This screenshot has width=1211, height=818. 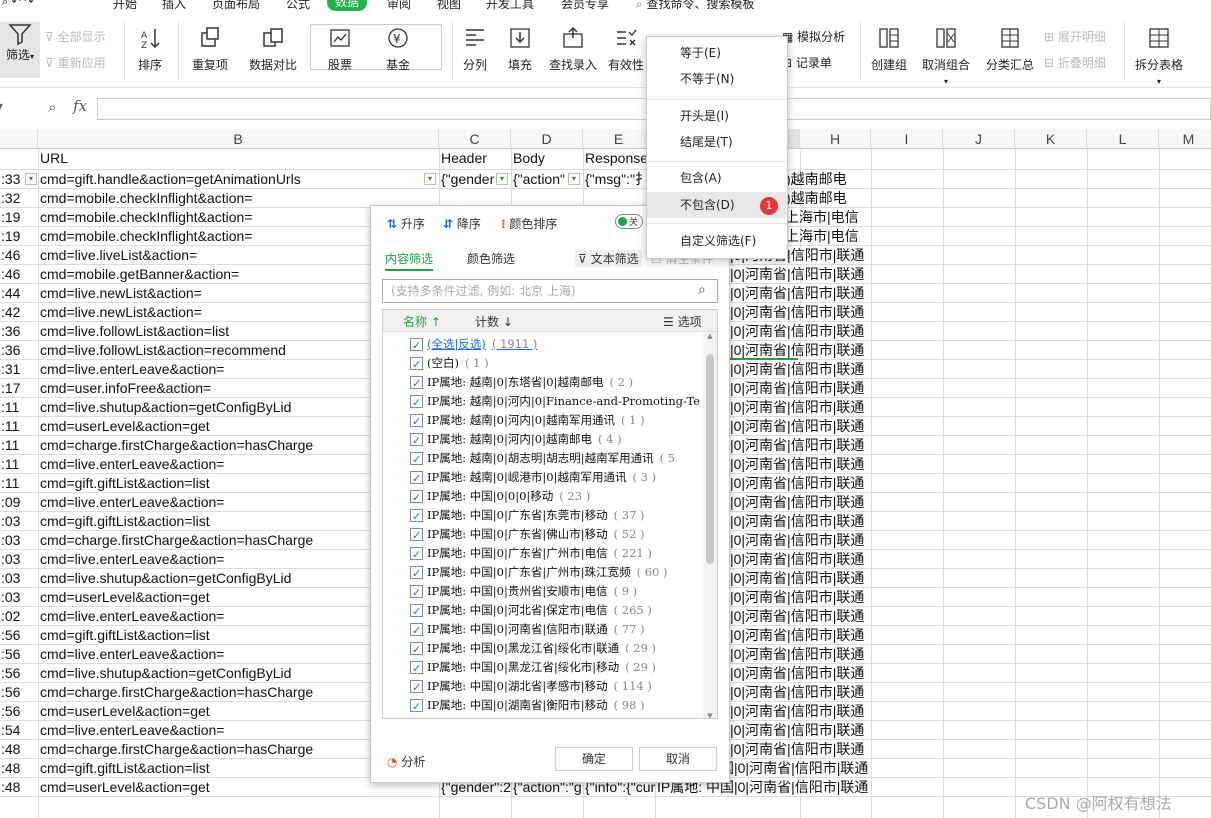 What do you see at coordinates (340, 49) in the screenshot?
I see `stocks-button: 股票` at bounding box center [340, 49].